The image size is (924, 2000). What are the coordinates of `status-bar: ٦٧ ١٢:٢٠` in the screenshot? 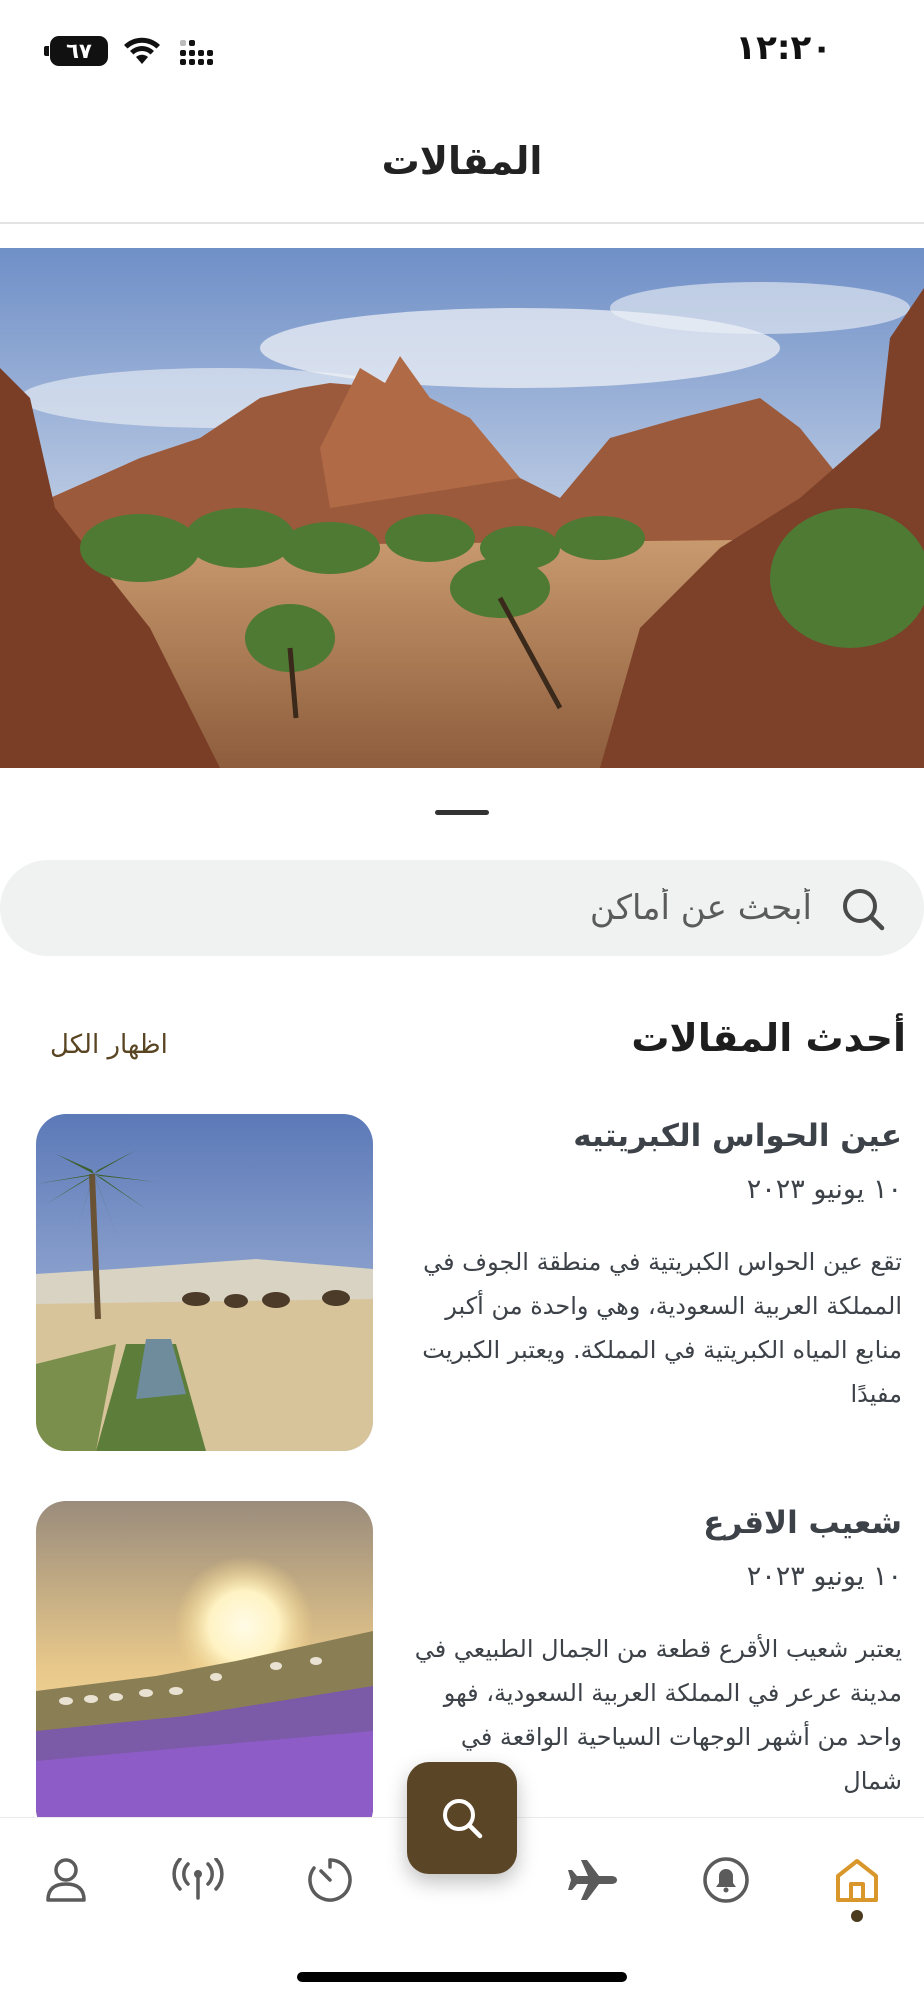 It's located at (462, 50).